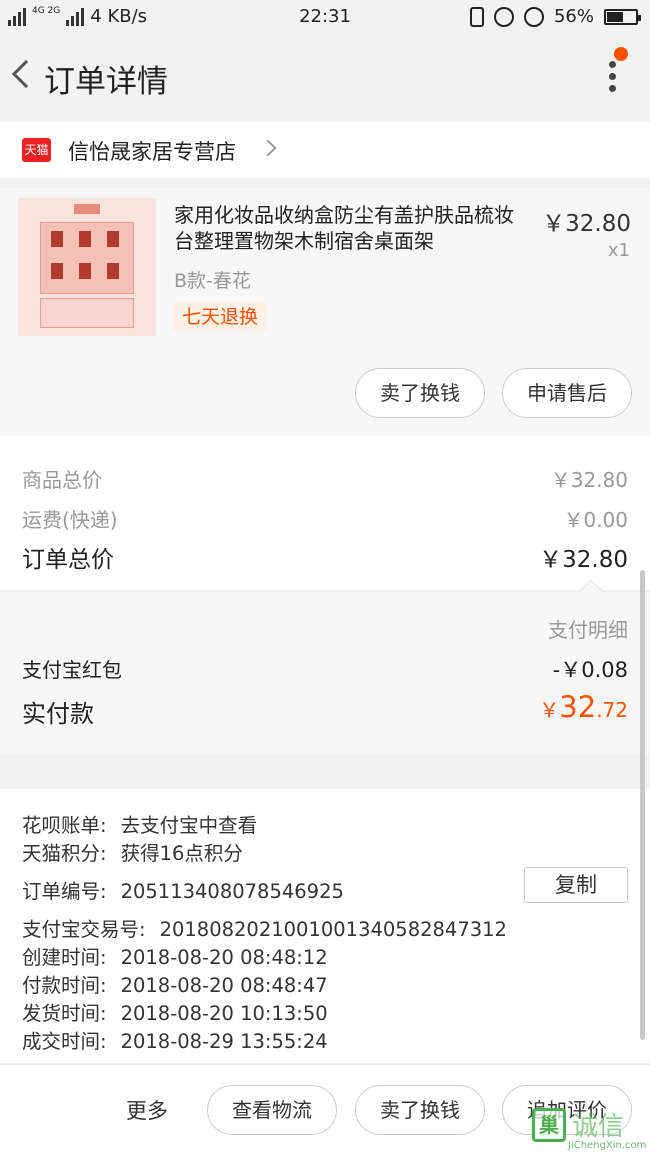 This screenshot has width=650, height=1155. Describe the element at coordinates (64, 853) in the screenshot. I see `points-label: 天猫积分:` at that location.